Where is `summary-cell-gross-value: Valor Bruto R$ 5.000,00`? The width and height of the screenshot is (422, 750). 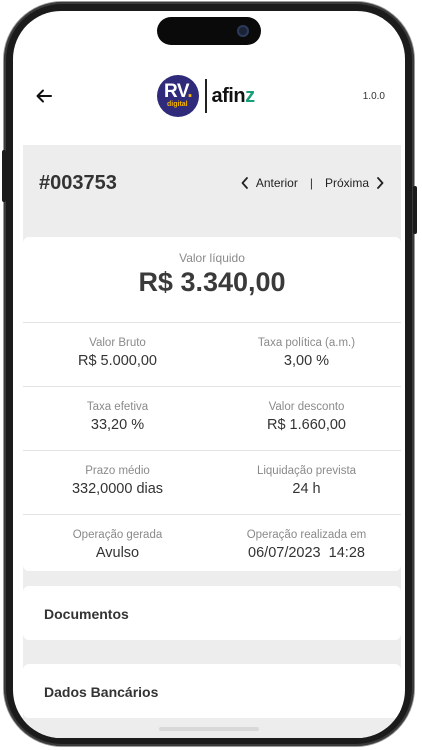 summary-cell-gross-value: Valor Bruto R$ 5.000,00 is located at coordinates (117, 353).